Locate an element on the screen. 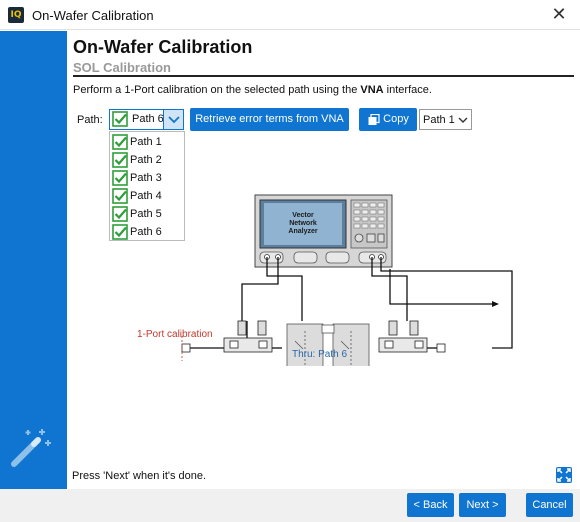 The height and width of the screenshot is (522, 580). back-button: < Back is located at coordinates (430, 505).